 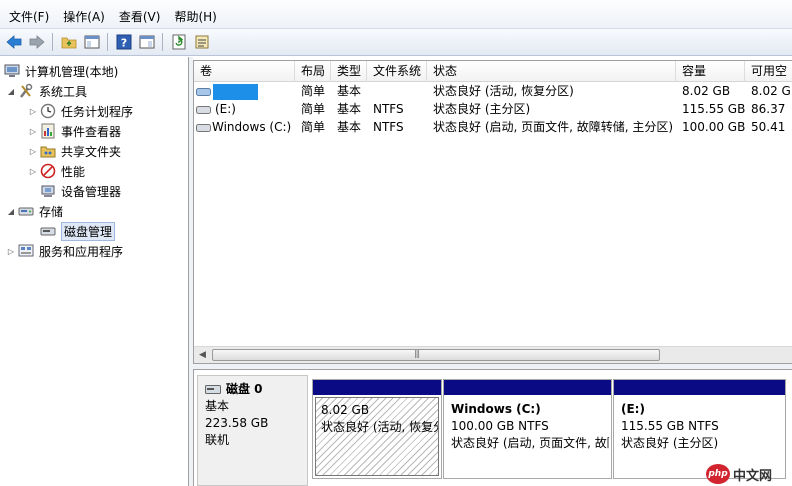 What do you see at coordinates (202, 355) in the screenshot?
I see `scroll-left-icon: ◀` at bounding box center [202, 355].